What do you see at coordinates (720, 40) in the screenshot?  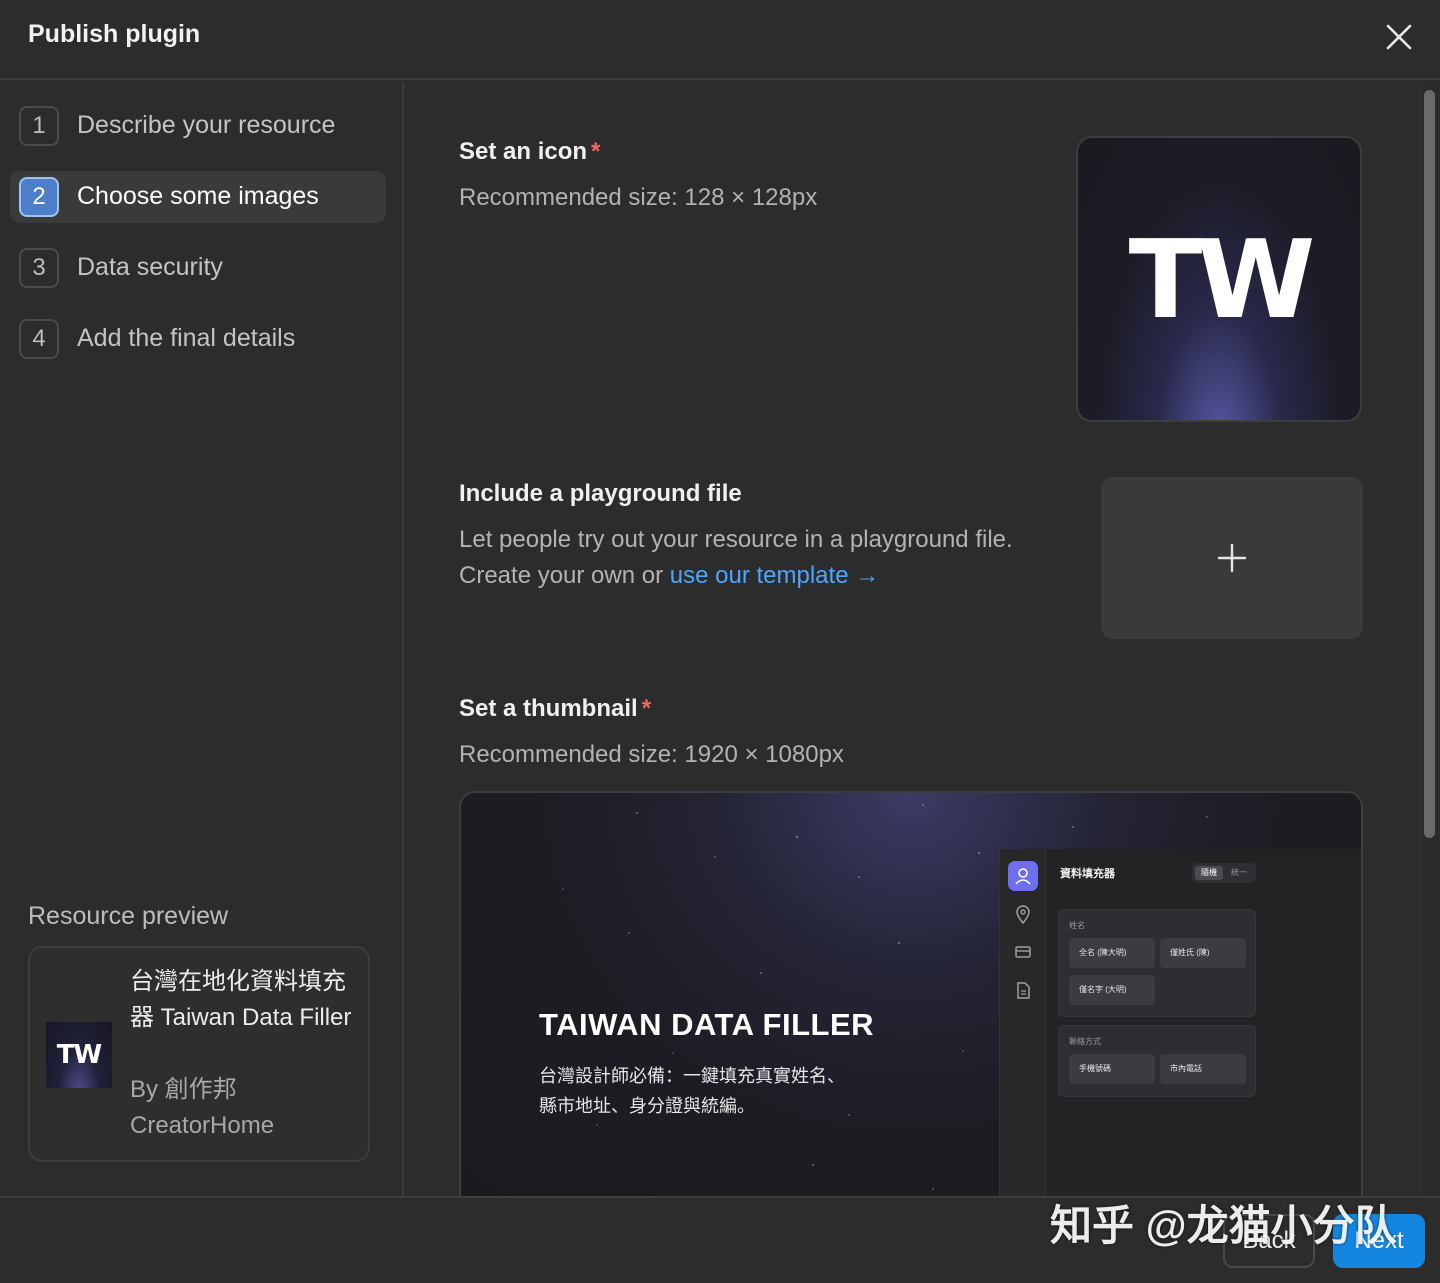 I see `dialog-header: Publish plugin` at bounding box center [720, 40].